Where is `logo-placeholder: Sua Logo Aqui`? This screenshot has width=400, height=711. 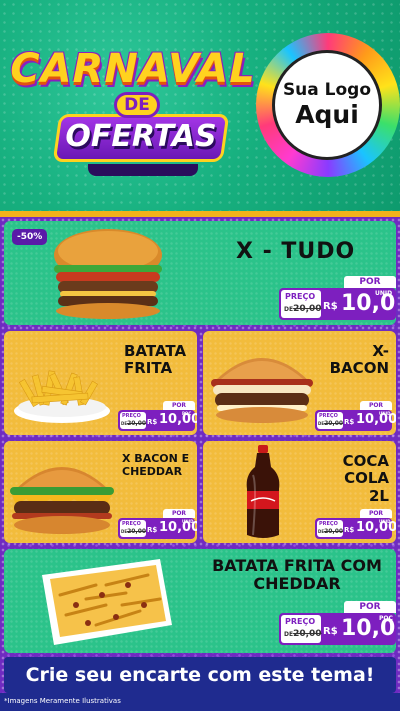 logo-placeholder: Sua Logo Aqui is located at coordinates (327, 105).